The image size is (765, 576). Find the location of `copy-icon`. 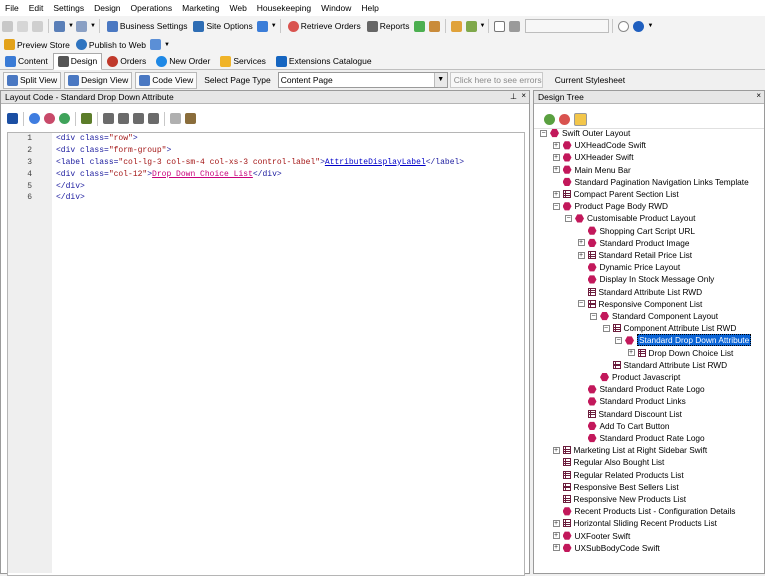

copy-icon is located at coordinates (22, 26).